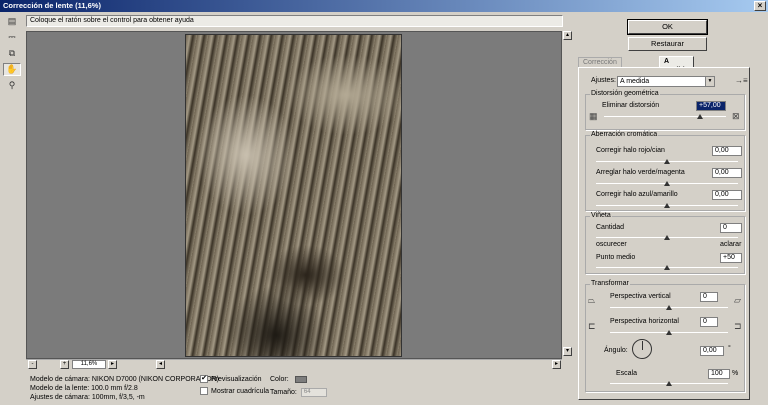 Image resolution: width=768 pixels, height=405 pixels. I want to click on tool-palette: ▤ ⎓ ⧉ ✋ ⚲, so click(13, 55).